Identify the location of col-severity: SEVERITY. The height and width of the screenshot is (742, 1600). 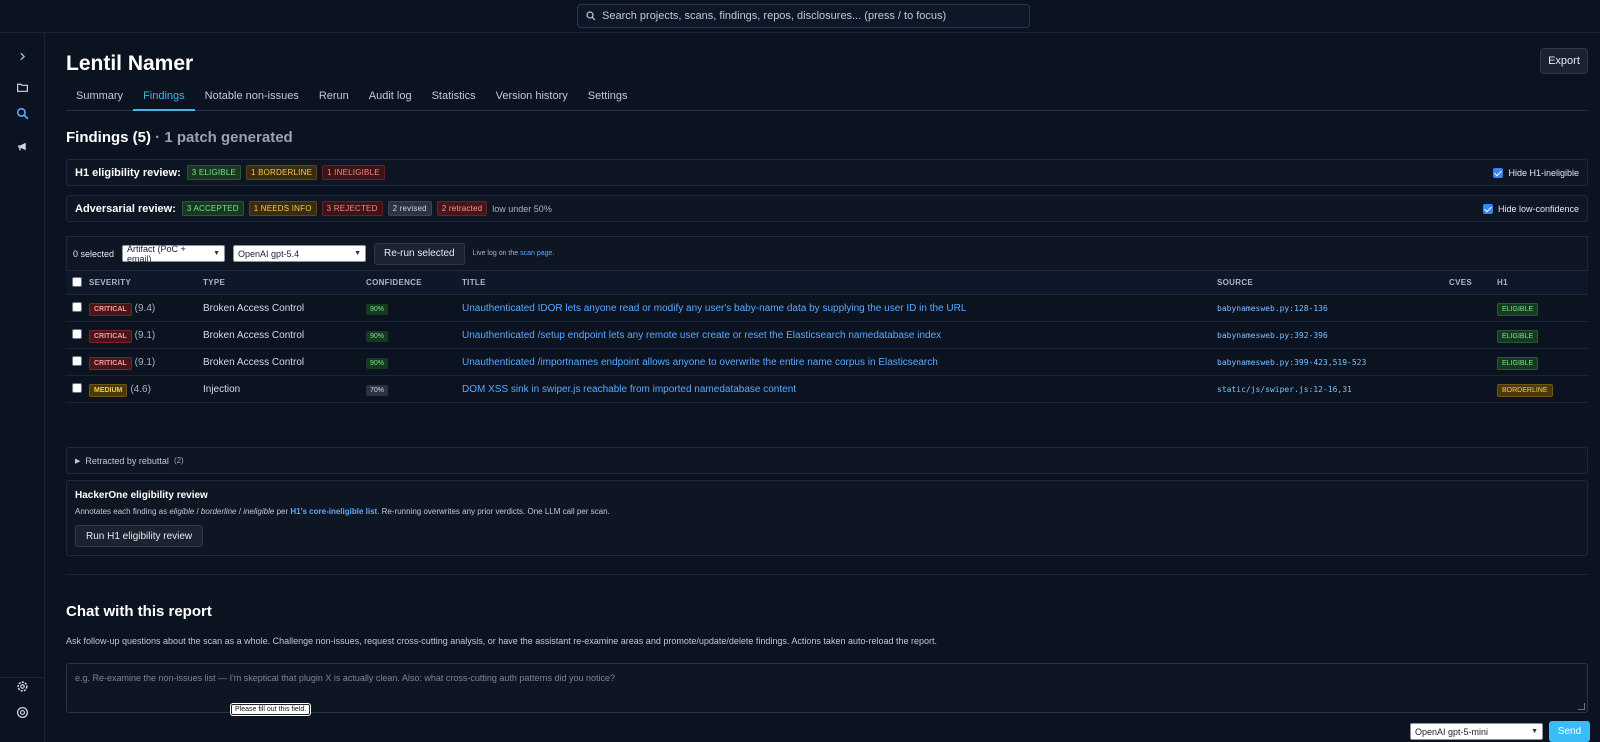
(146, 282).